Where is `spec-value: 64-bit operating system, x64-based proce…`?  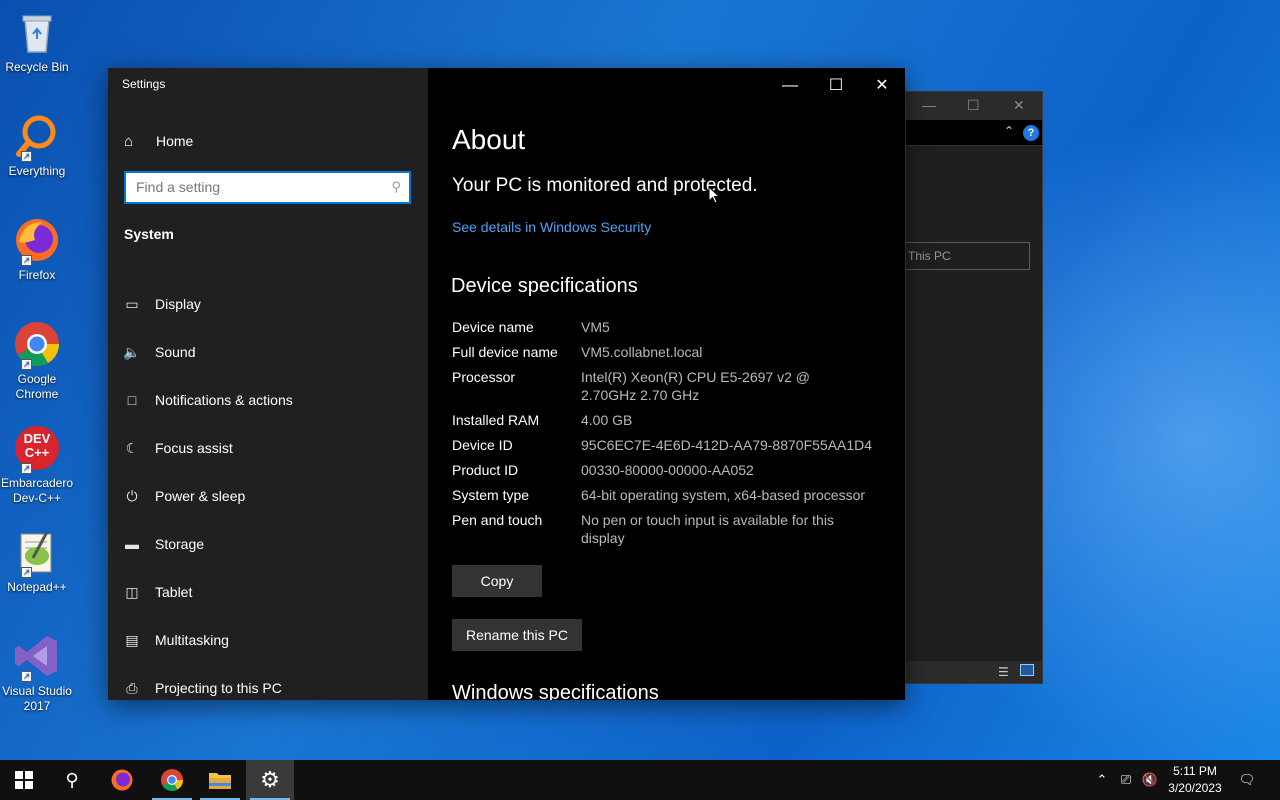 spec-value: 64-bit operating system, x64-based proce… is located at coordinates (723, 495).